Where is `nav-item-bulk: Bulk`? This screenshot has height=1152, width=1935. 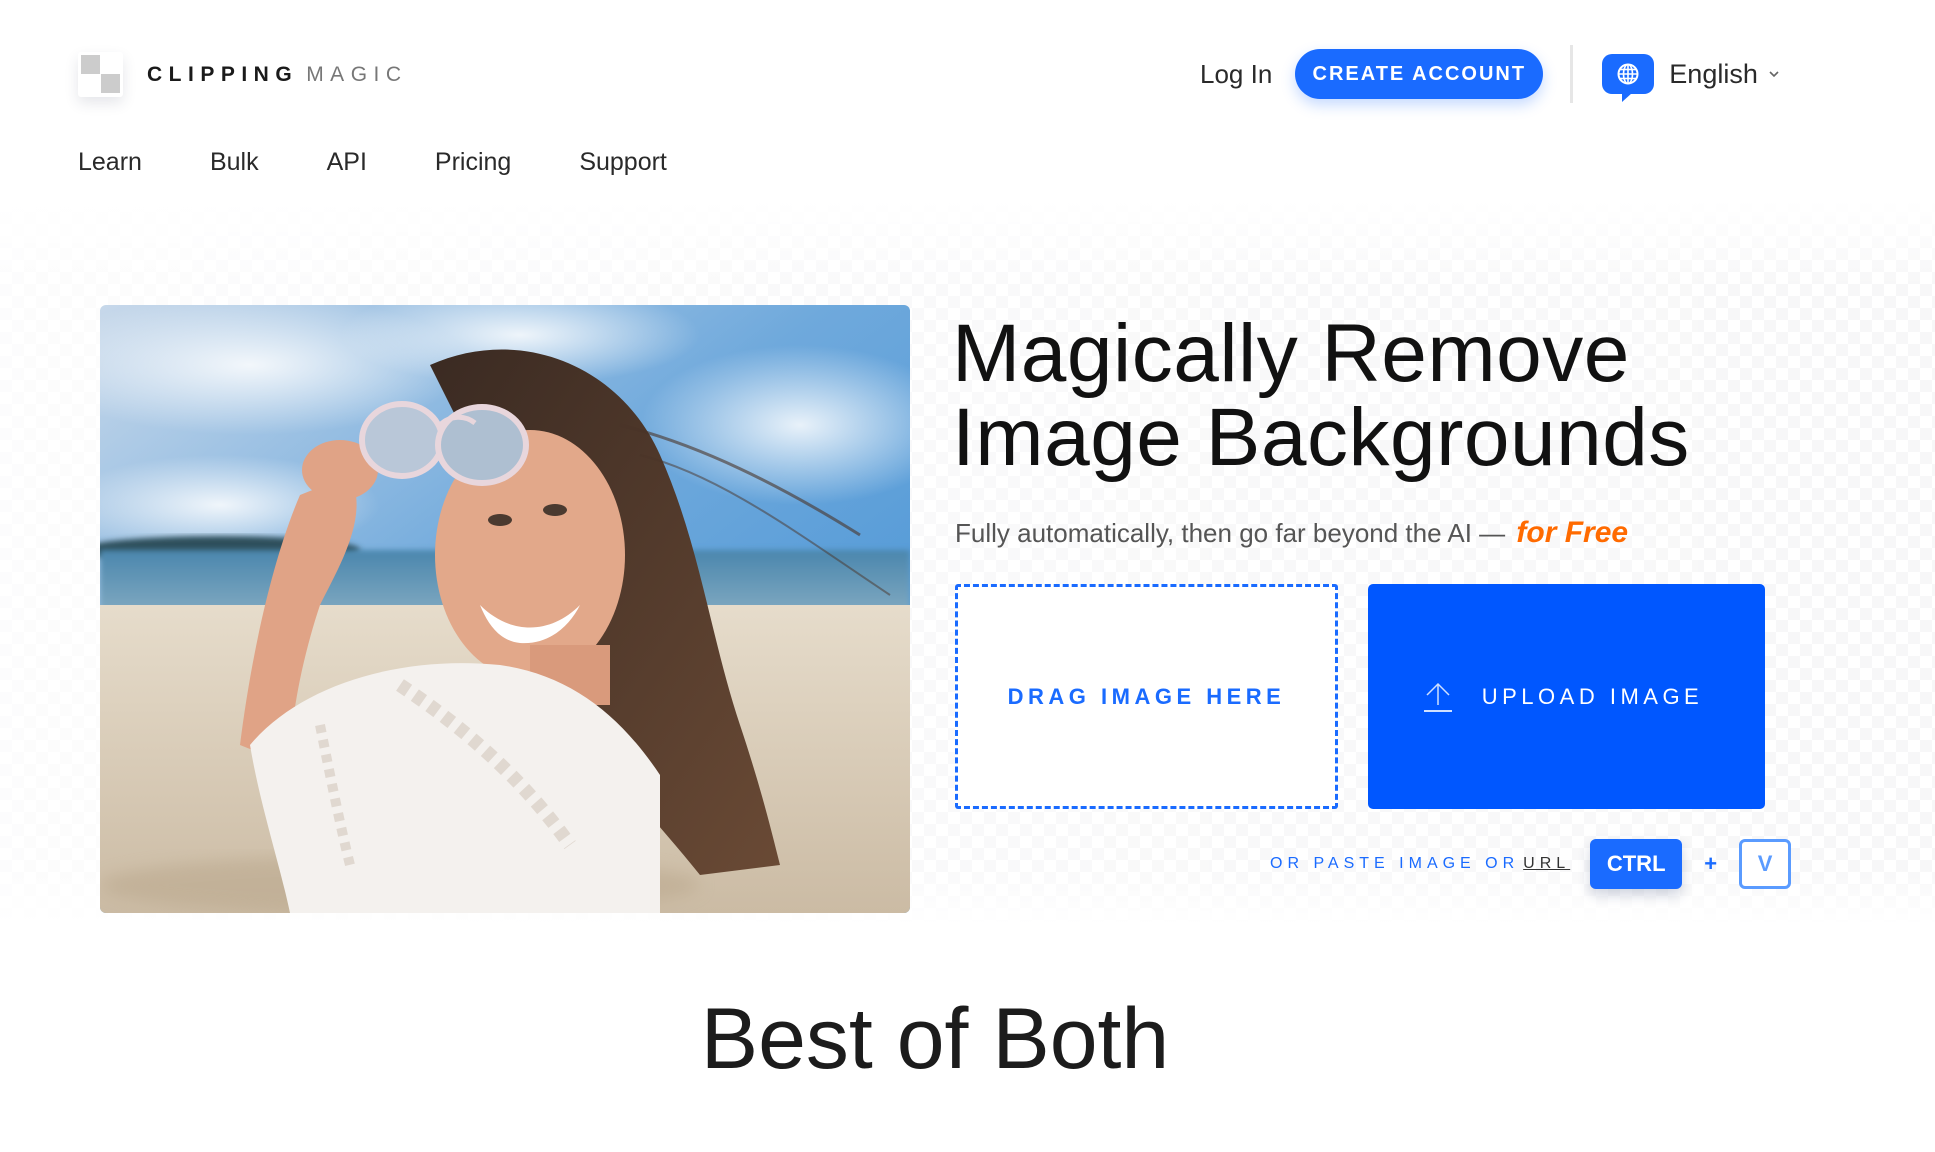 nav-item-bulk: Bulk is located at coordinates (234, 162).